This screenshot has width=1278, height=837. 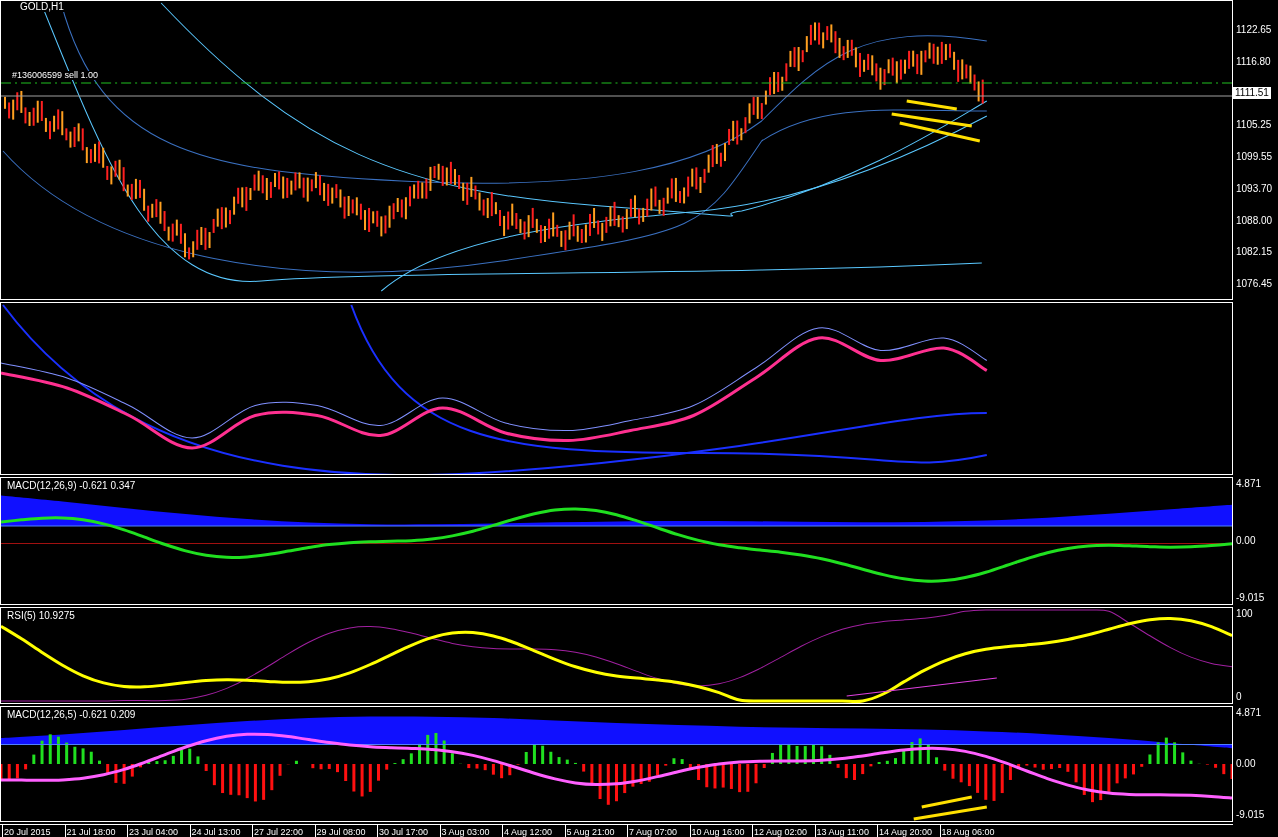 I want to click on axis-label: 1093.70, so click(x=1254, y=188).